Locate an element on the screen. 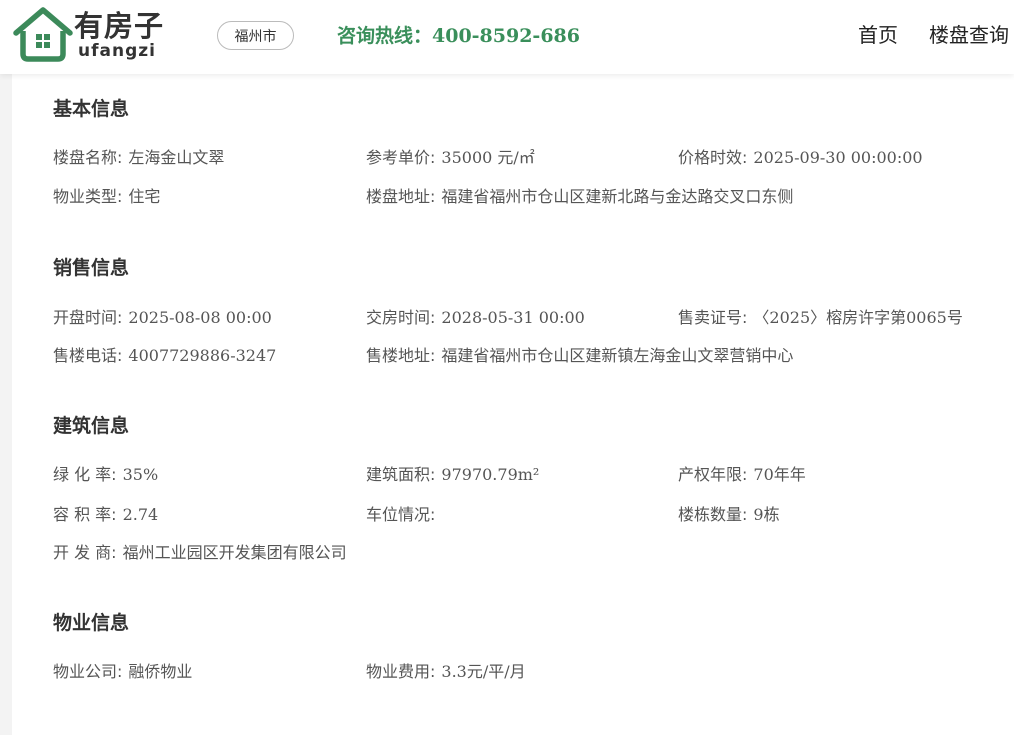 The image size is (1014, 735). sales-address-label: 售楼地址: is located at coordinates (401, 355).